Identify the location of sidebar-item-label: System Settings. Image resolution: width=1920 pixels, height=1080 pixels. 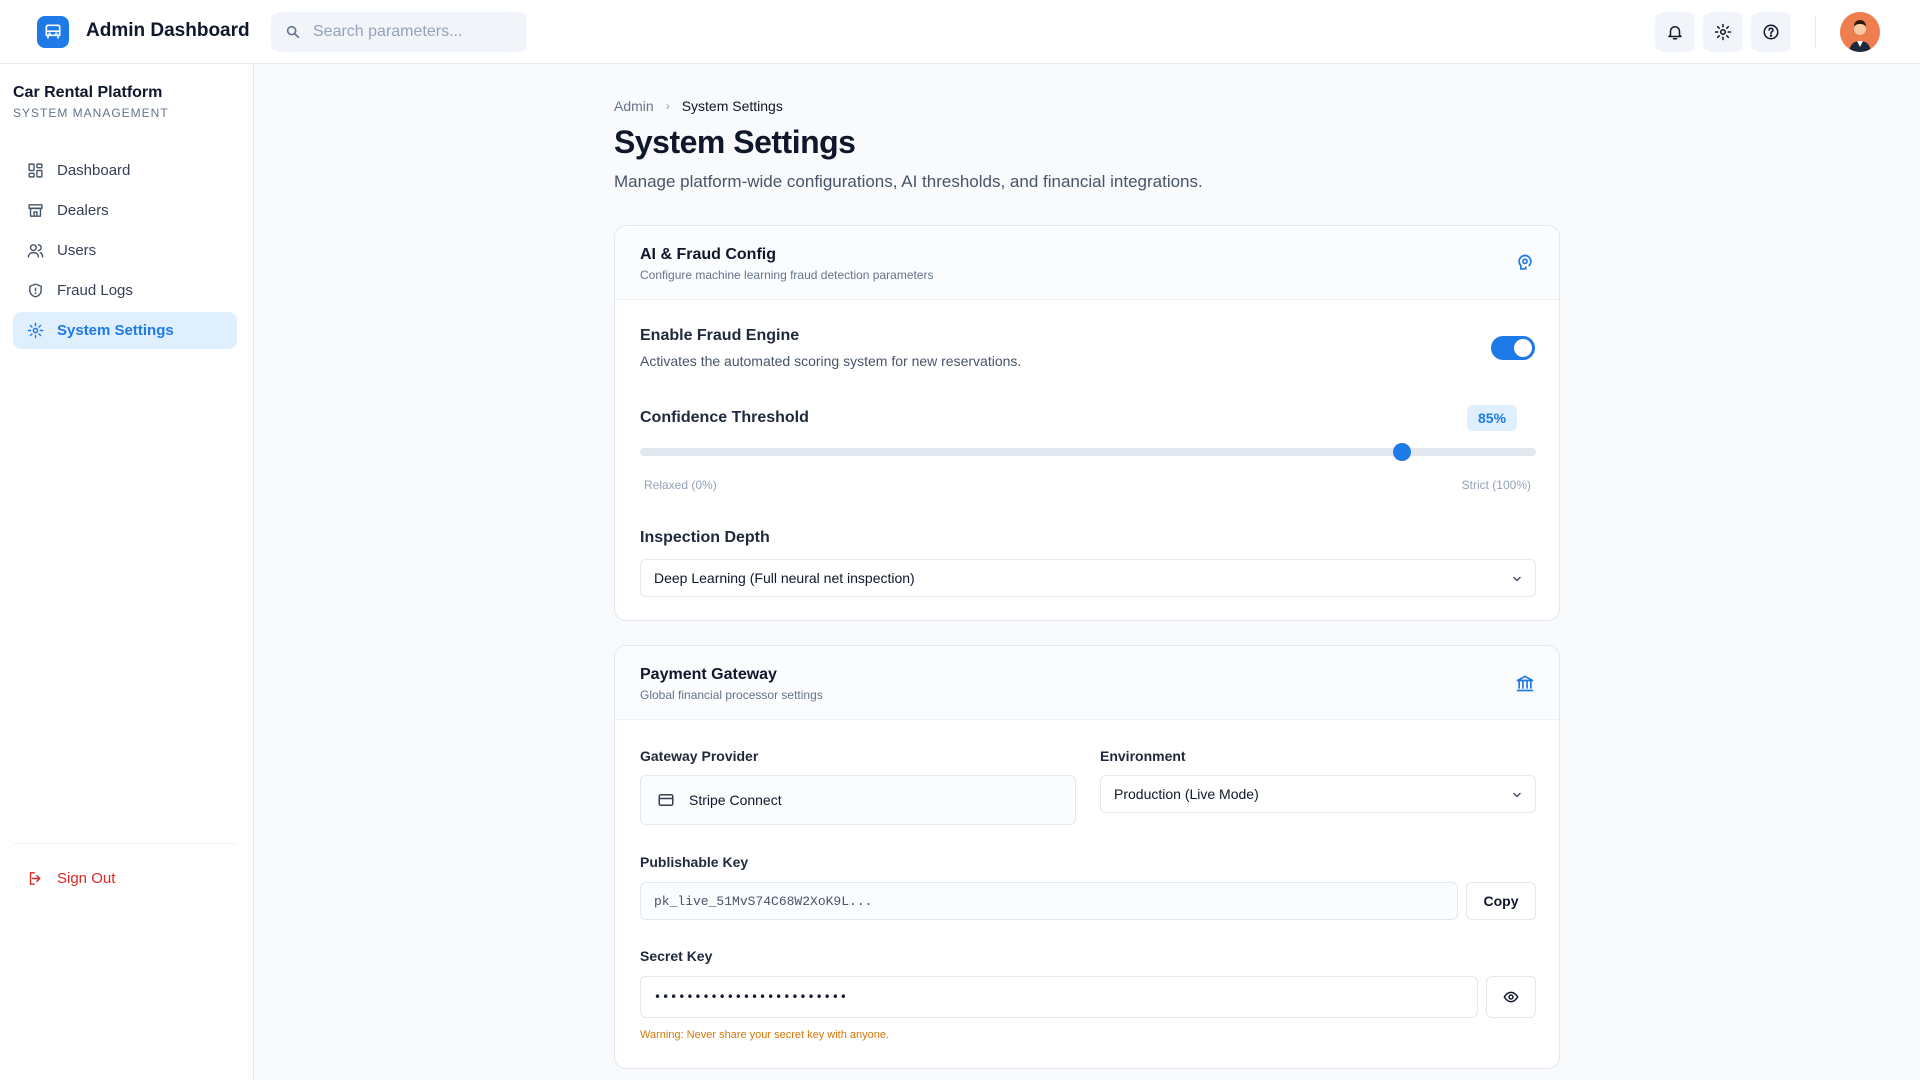
(115, 330).